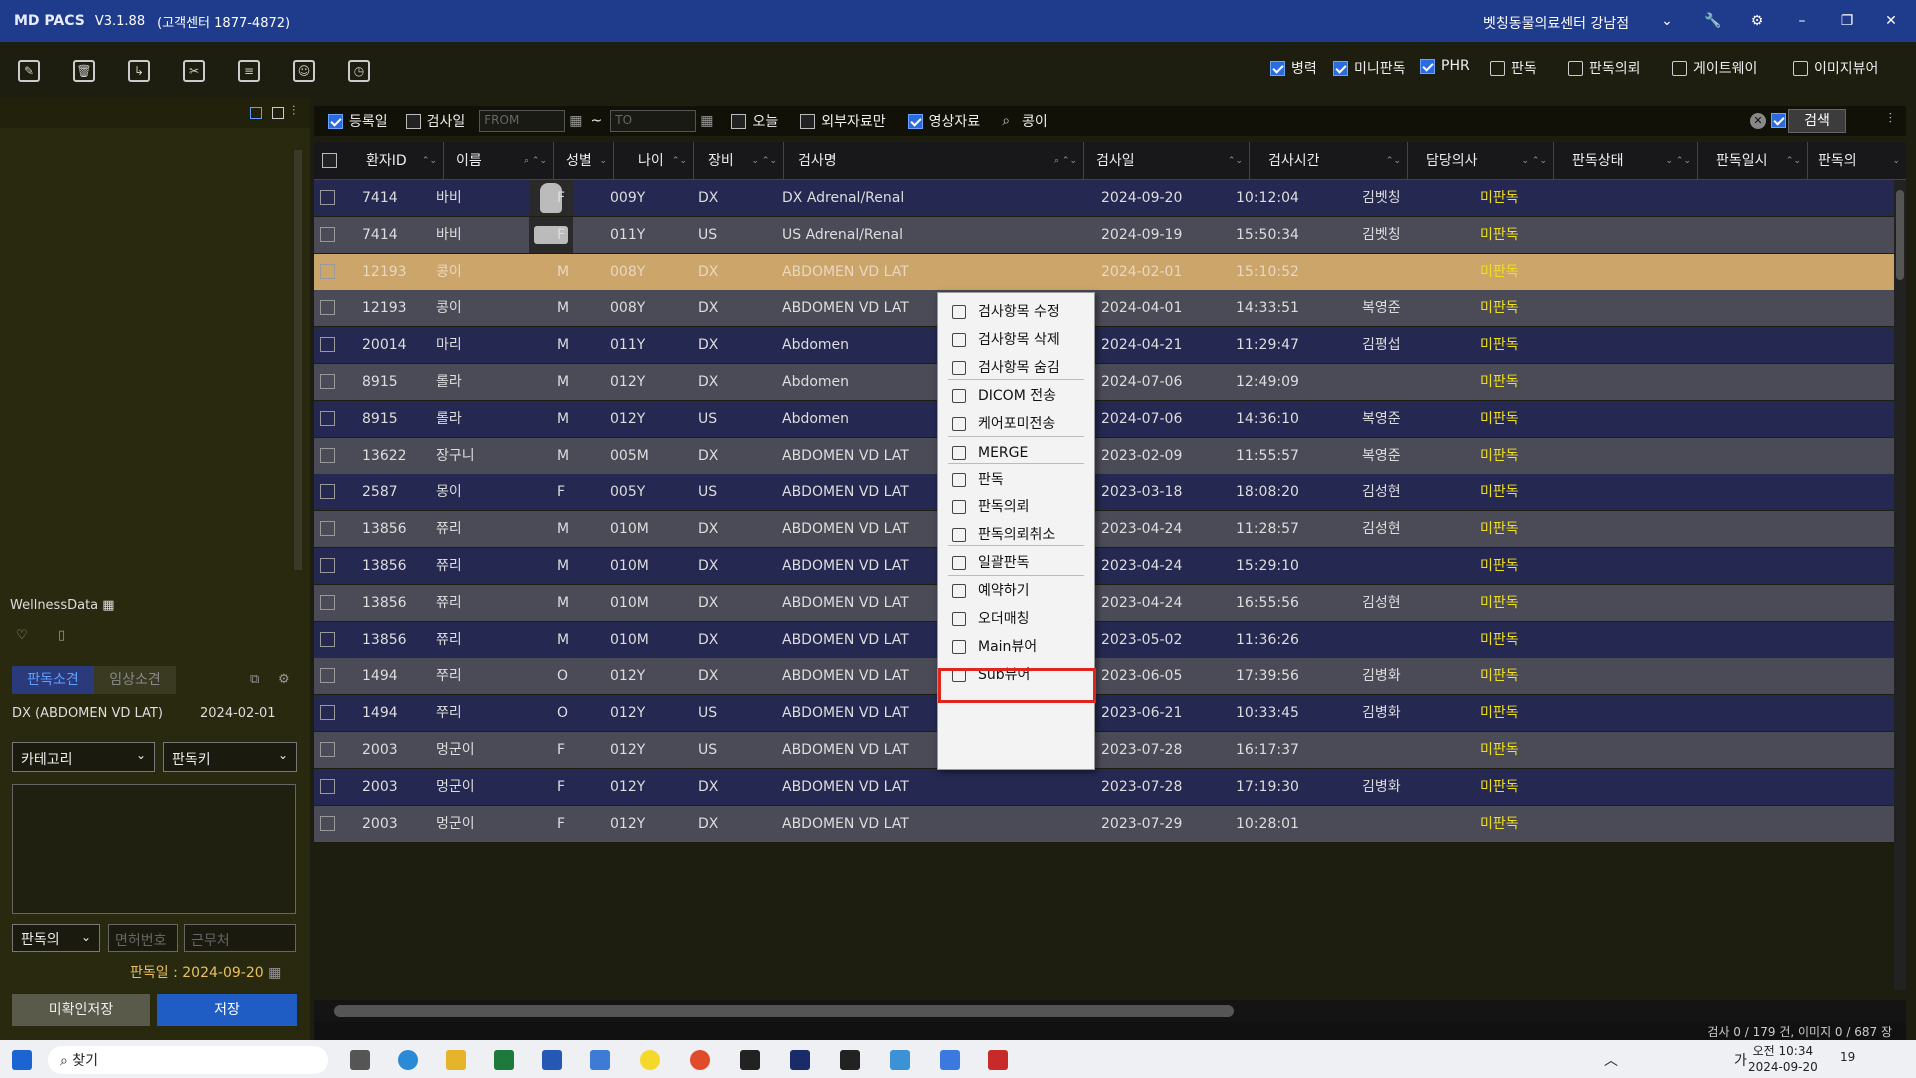 The image size is (1916, 1078). I want to click on taskbar-search: ⌕ 찾기, so click(188, 1060).